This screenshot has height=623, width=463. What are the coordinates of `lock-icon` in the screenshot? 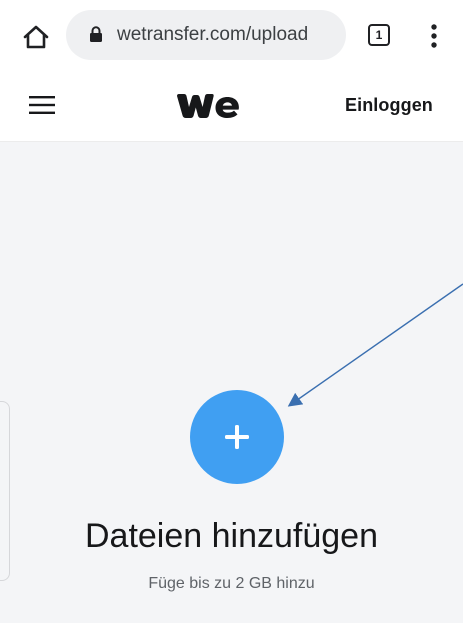 It's located at (96, 34).